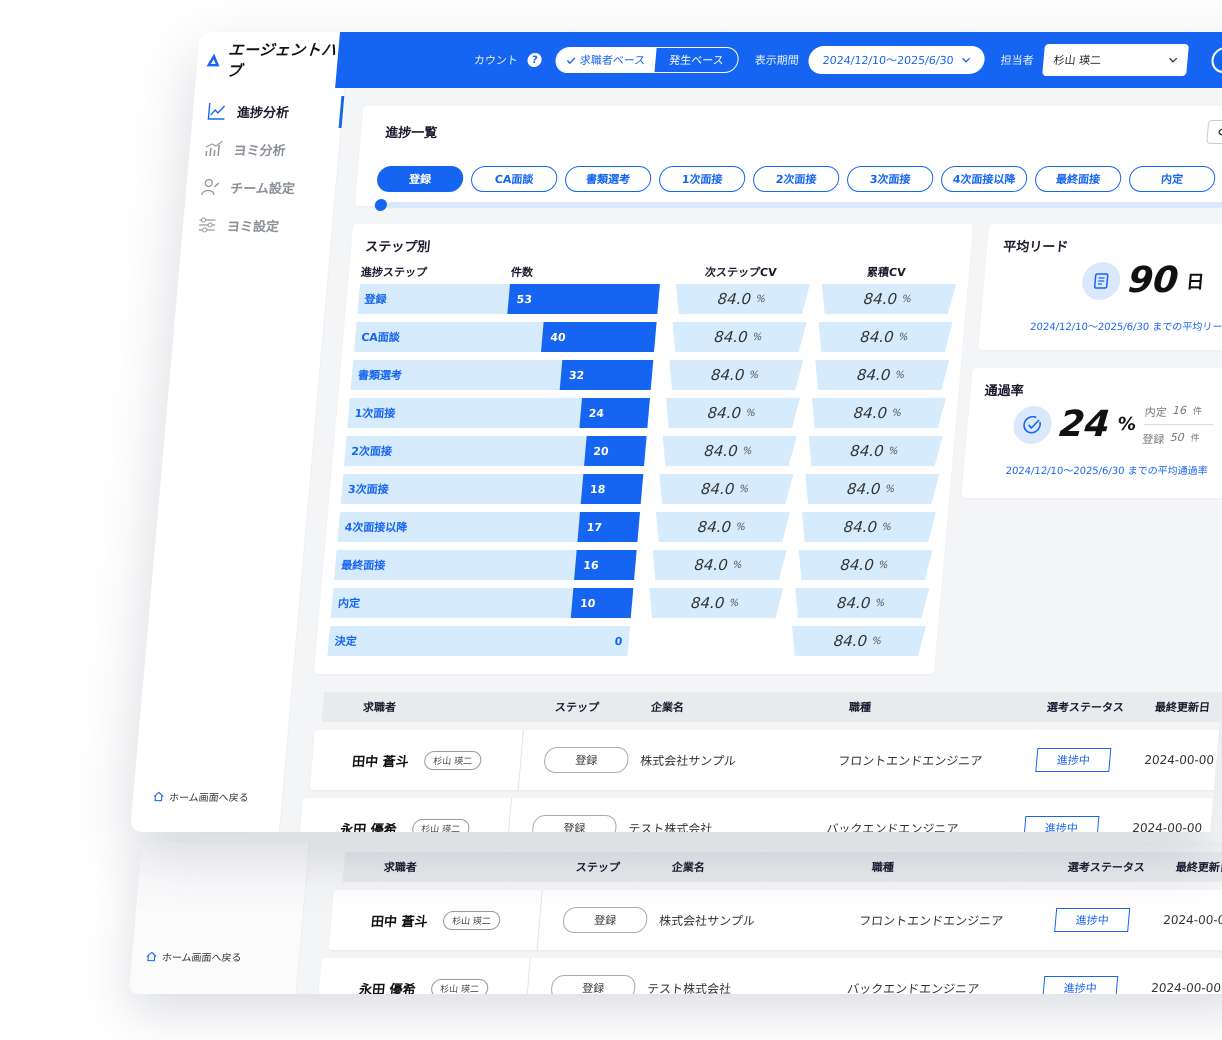 Image resolution: width=1222 pixels, height=1040 pixels. Describe the element at coordinates (642, 489) in the screenshot. I see `step-row: 3次面接 18 84.0% 84.0%` at that location.